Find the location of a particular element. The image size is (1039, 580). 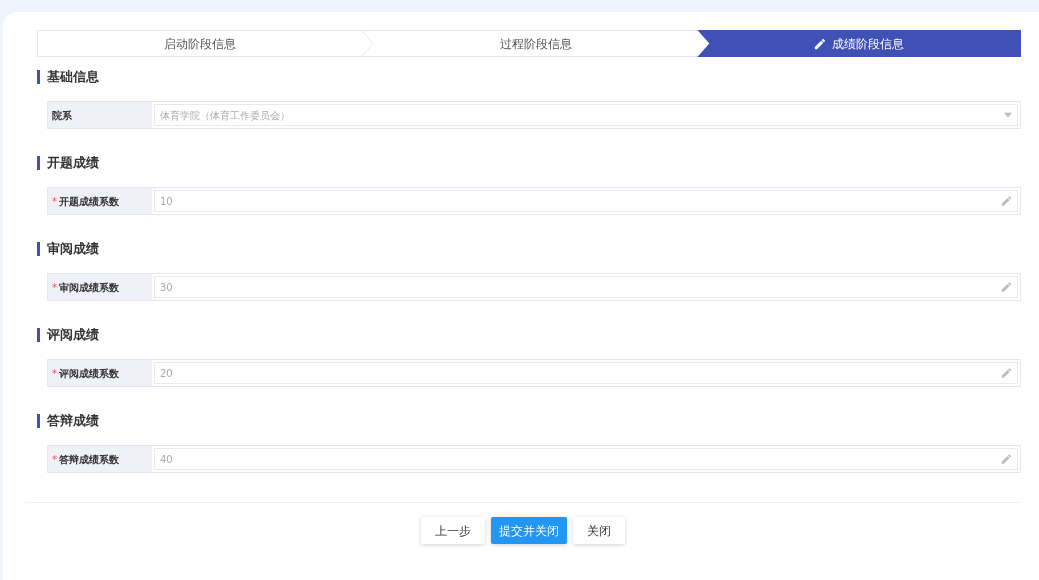

step-tab: 启动阶段信息 is located at coordinates (199, 43).